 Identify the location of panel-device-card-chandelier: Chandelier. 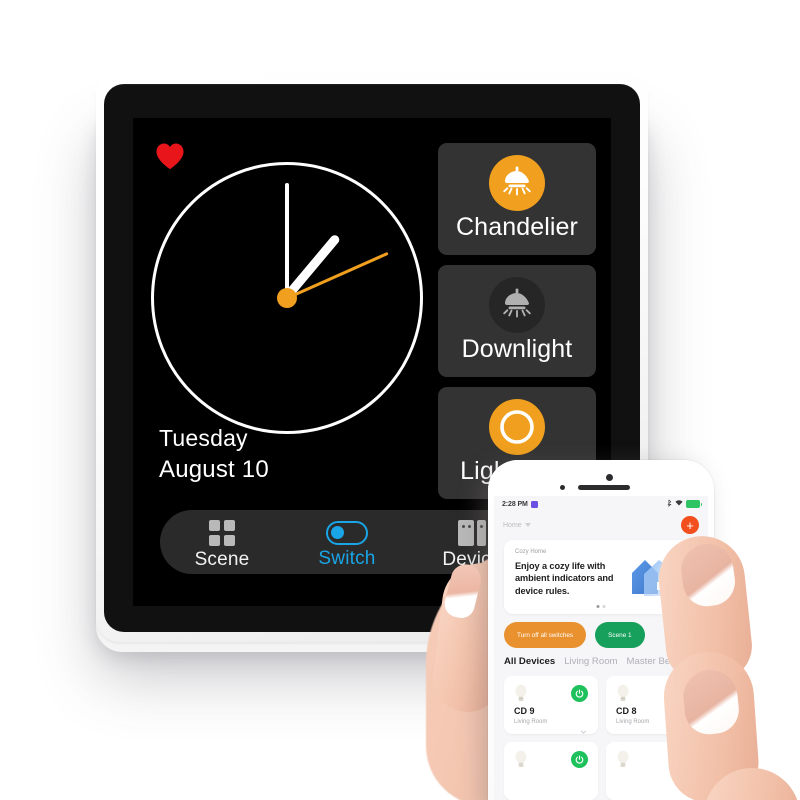
(517, 199).